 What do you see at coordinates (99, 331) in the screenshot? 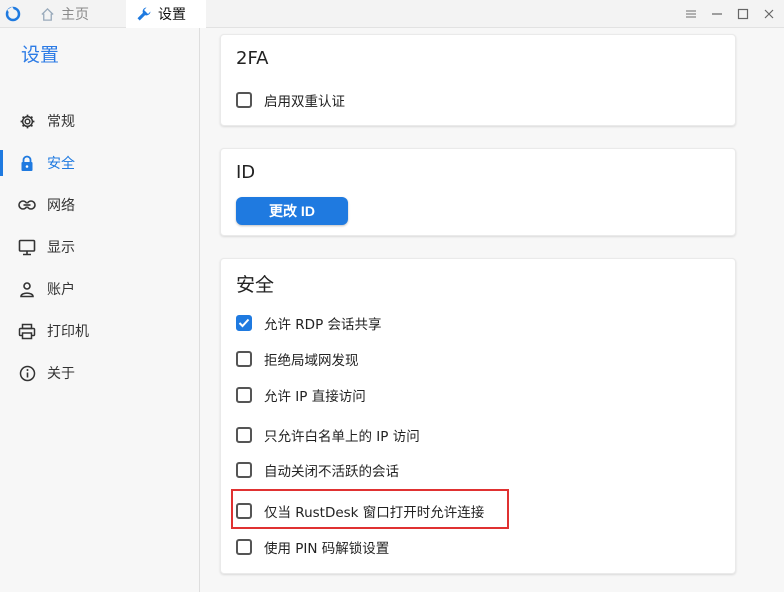
I see `sidebar-item-printer: 打印机` at bounding box center [99, 331].